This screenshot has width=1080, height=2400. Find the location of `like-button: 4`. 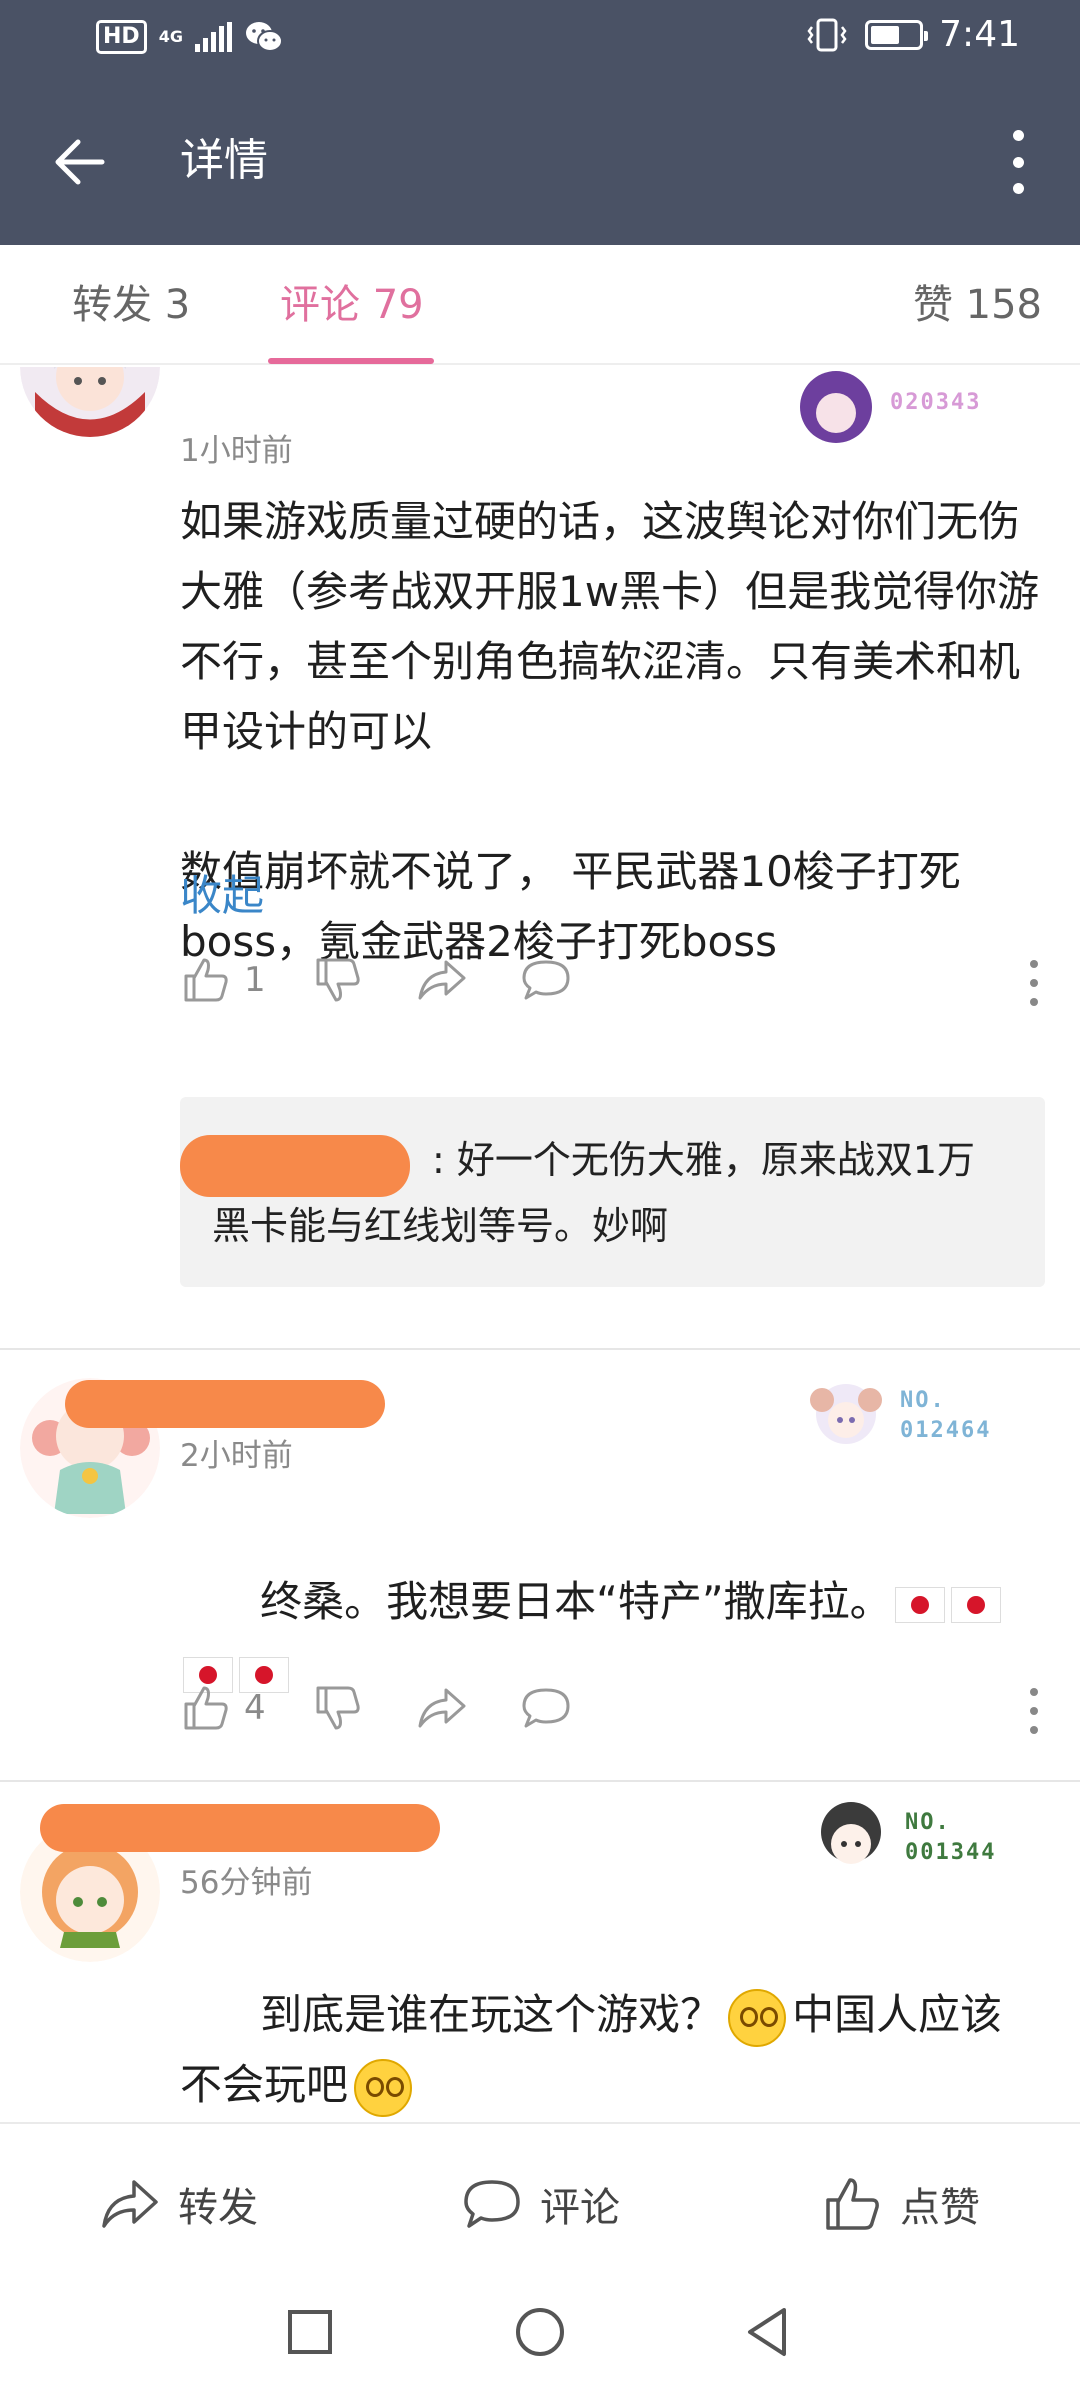

like-button: 4 is located at coordinates (223, 1708).